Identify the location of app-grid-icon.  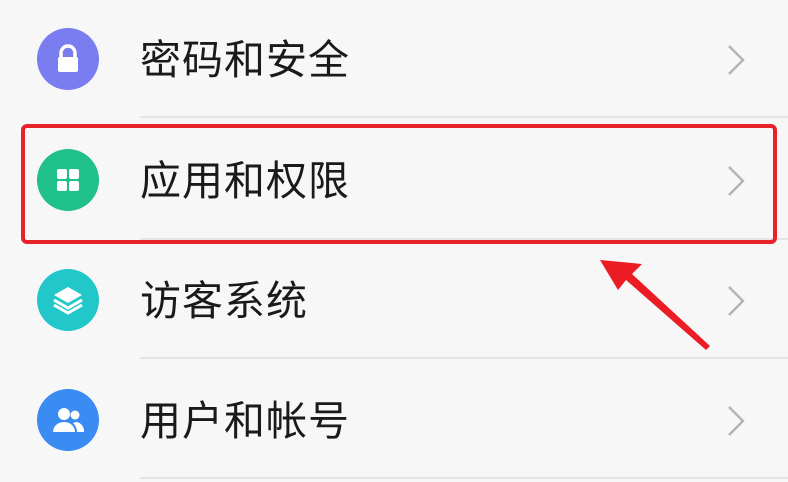
(68, 180).